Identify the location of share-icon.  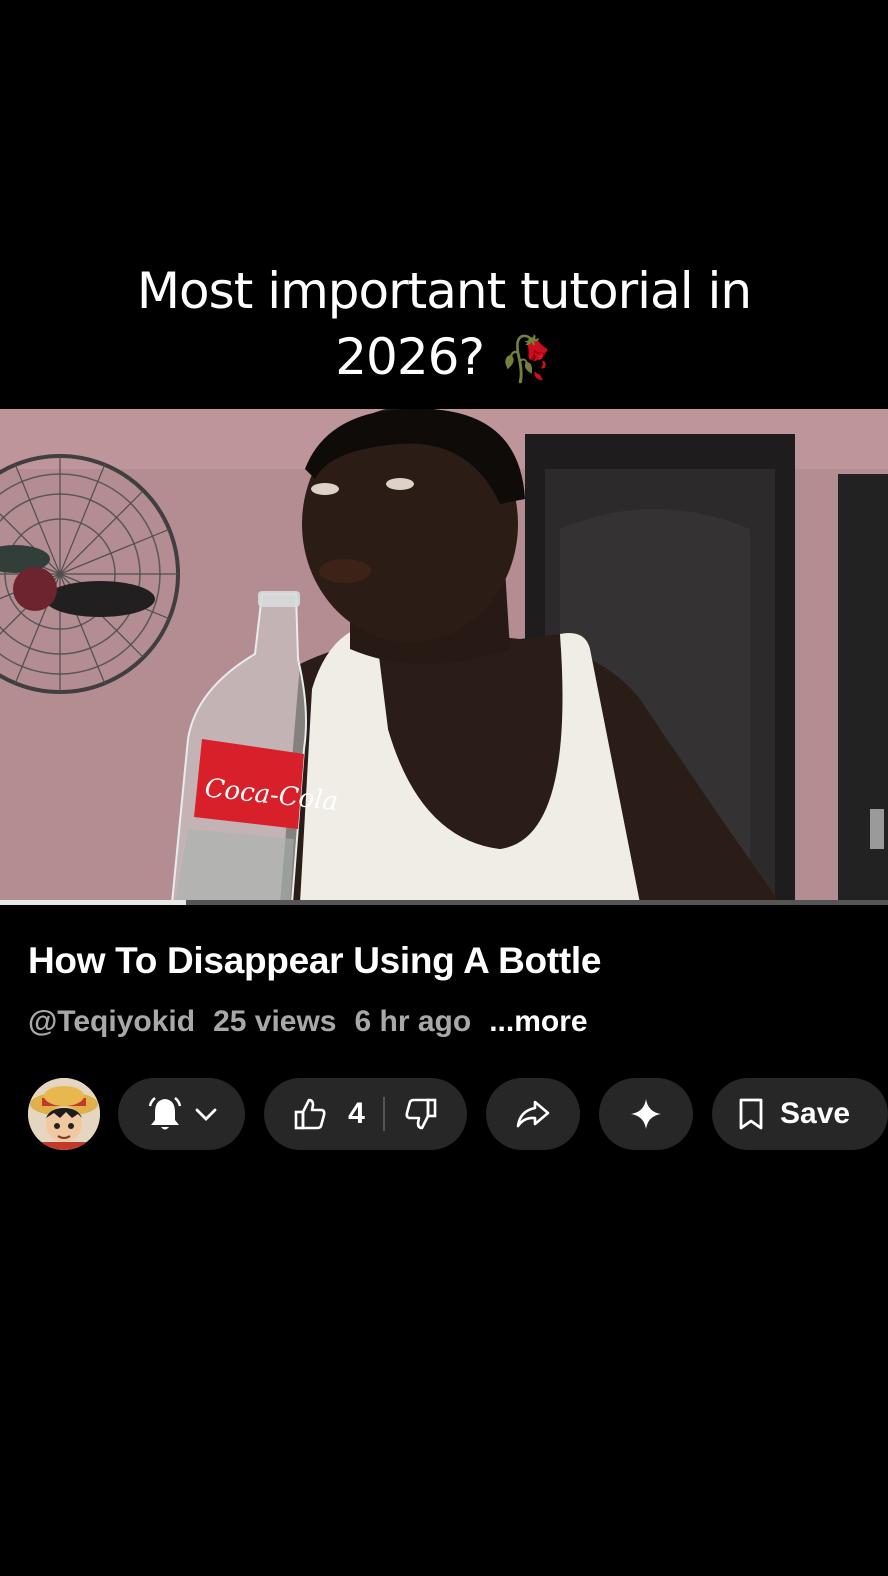
(533, 1114).